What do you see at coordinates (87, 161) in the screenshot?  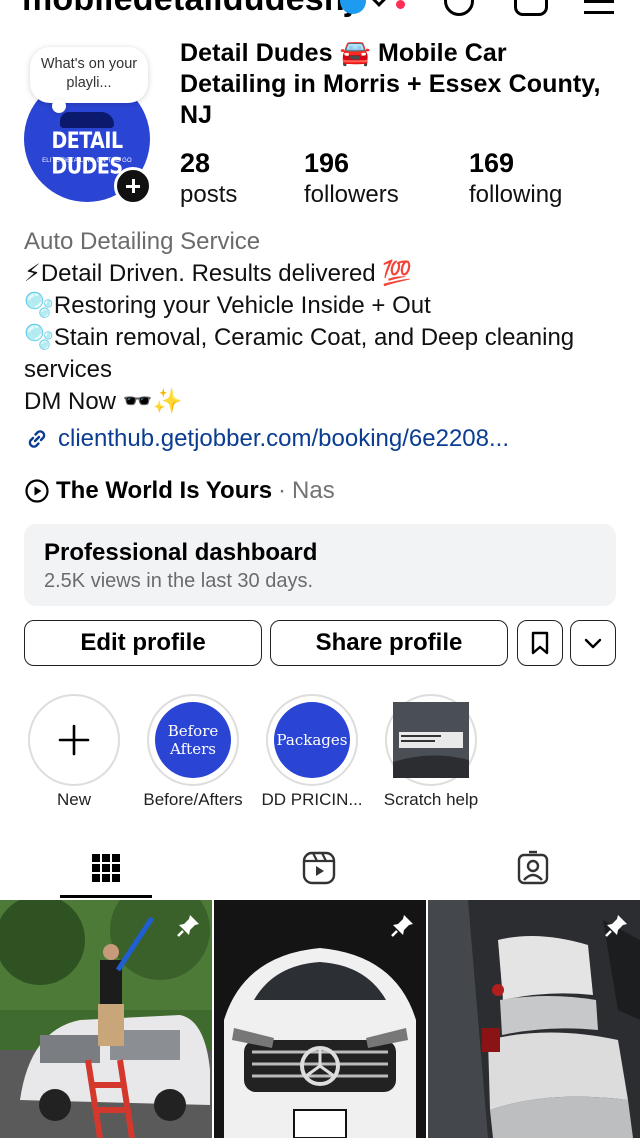 I see `avatar-tagline: ELITE DETAILING ON THE GO` at bounding box center [87, 161].